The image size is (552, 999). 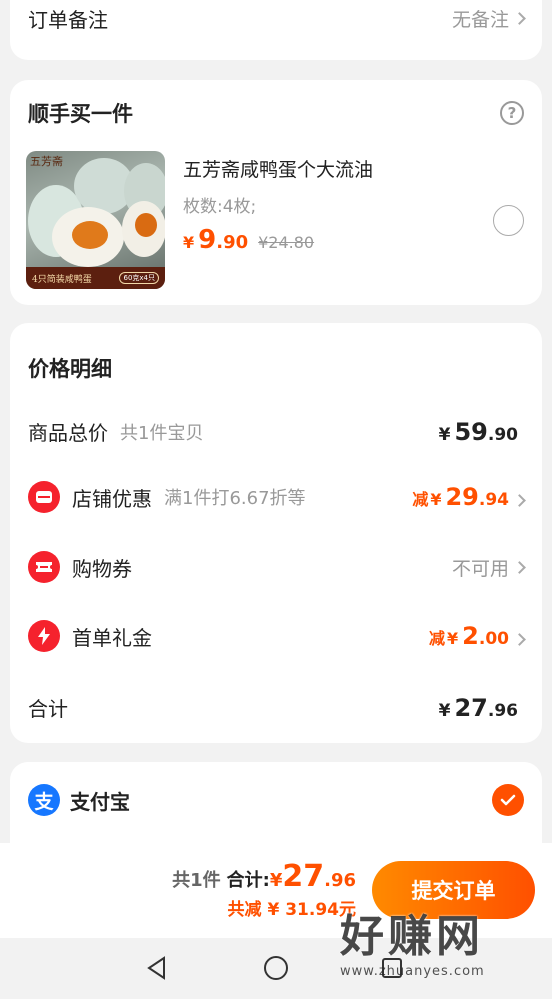 I want to click on order-note-card: 订单备注 无备注, so click(x=276, y=30).